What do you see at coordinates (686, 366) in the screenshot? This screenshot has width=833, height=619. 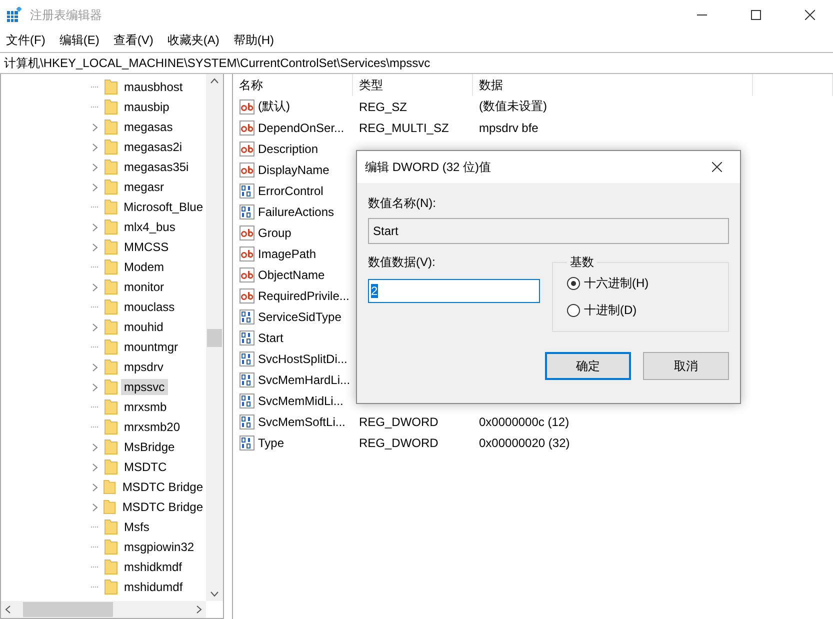 I see `dialog-button: 取消` at bounding box center [686, 366].